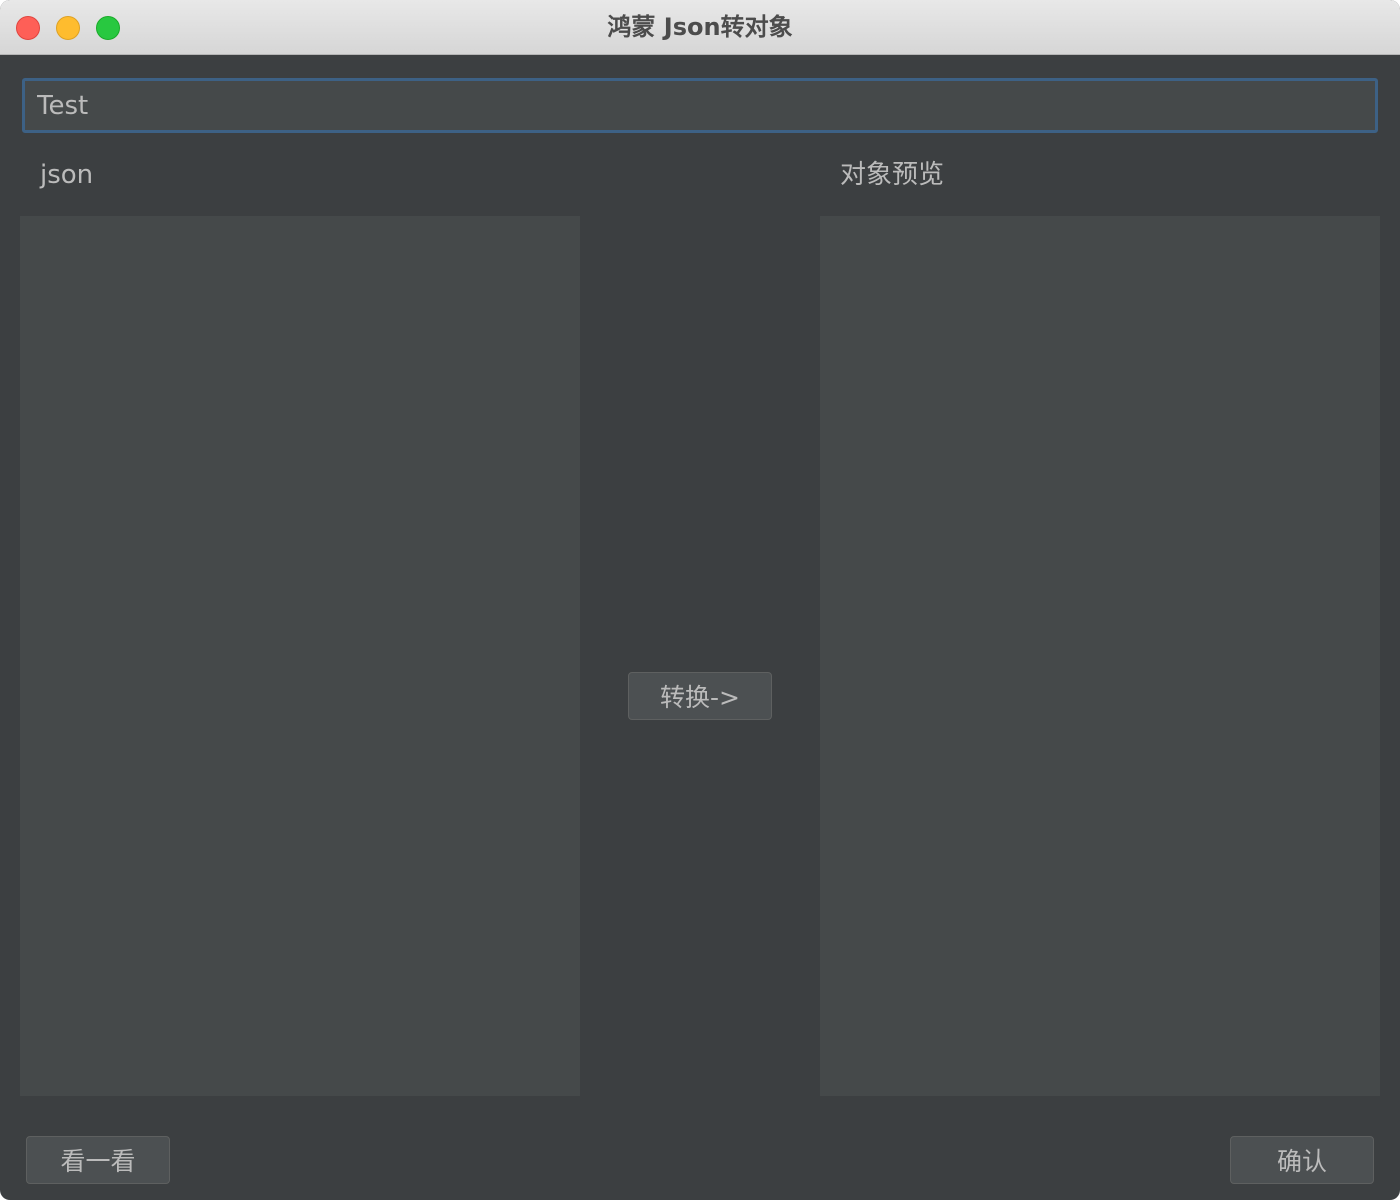 Image resolution: width=1400 pixels, height=1200 pixels. Describe the element at coordinates (700, 696) in the screenshot. I see `convert-button: 转换->` at that location.